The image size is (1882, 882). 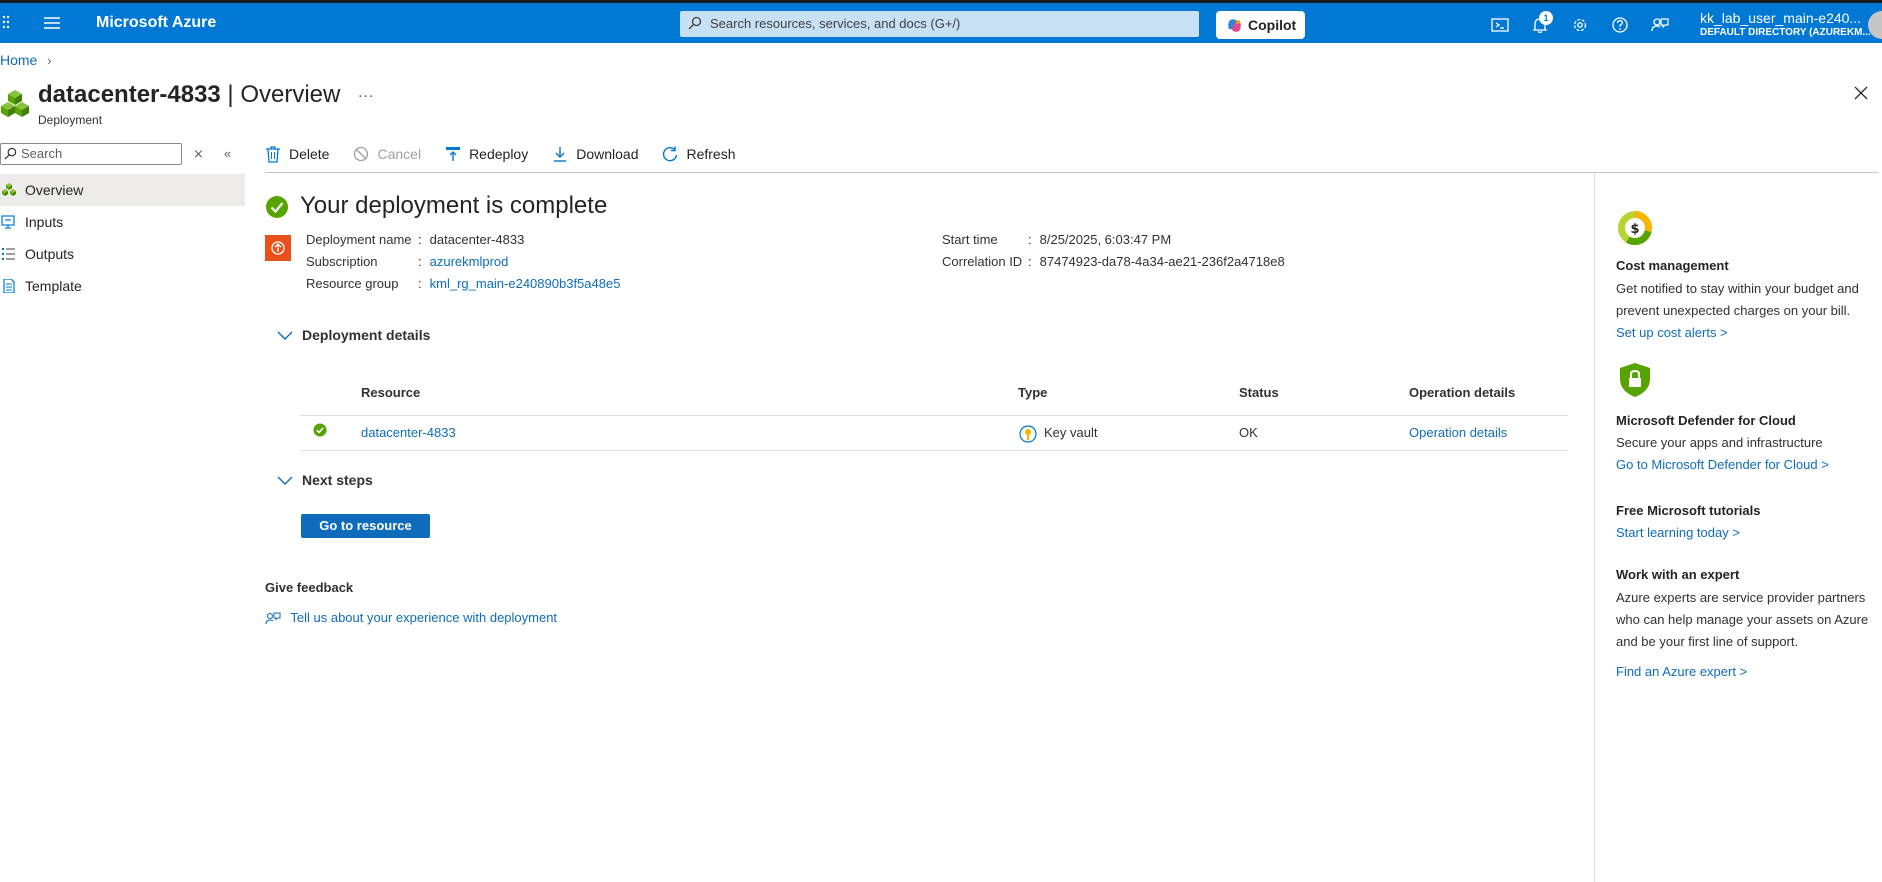 I want to click on right-panel-divider, so click(x=1594, y=527).